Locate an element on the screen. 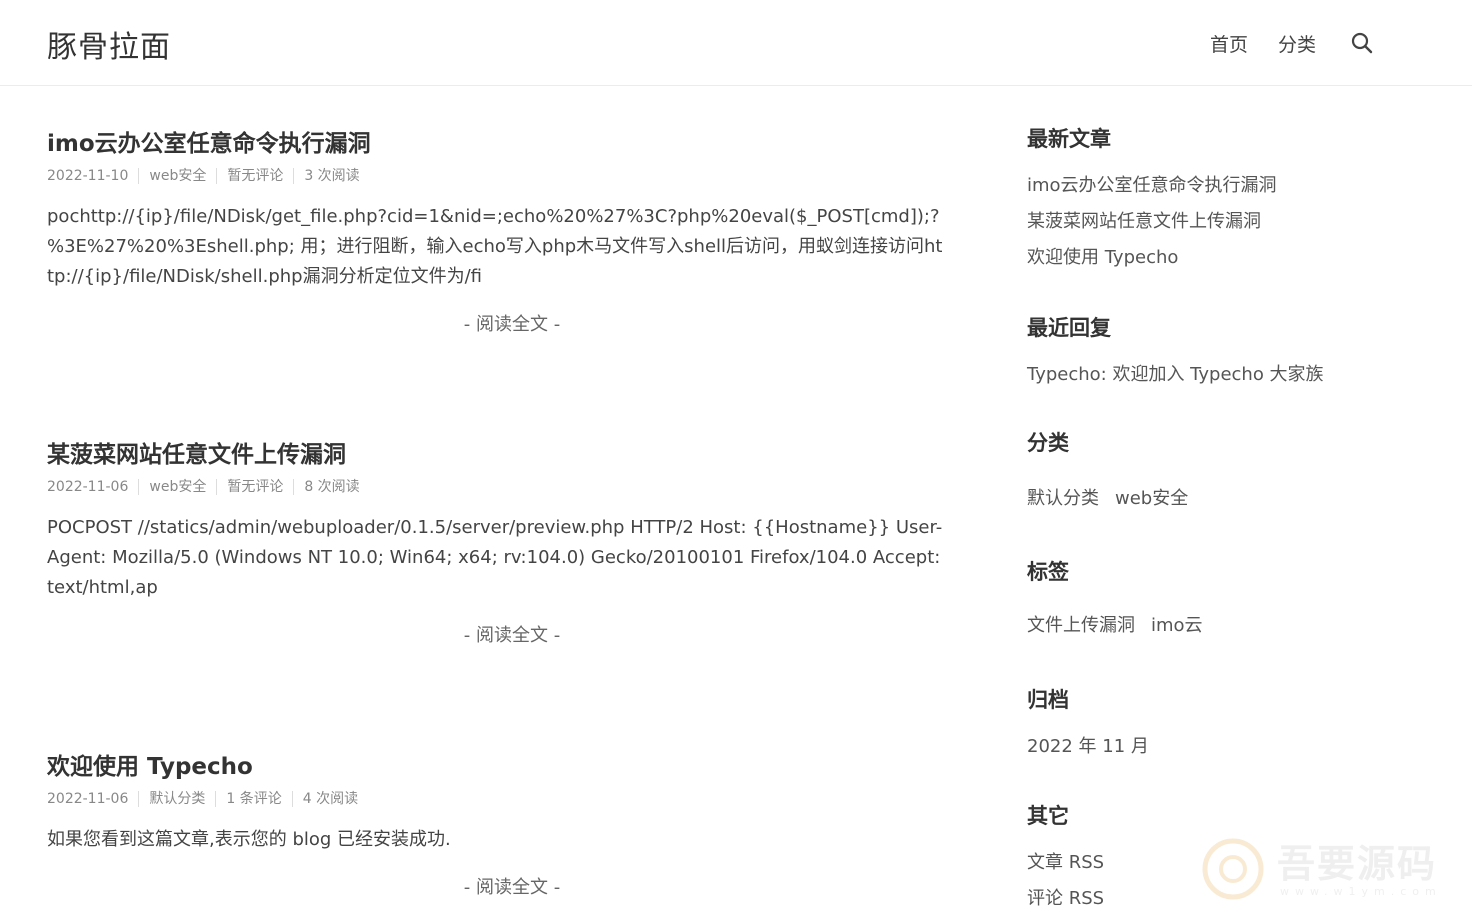  categories-list: 默认分类 web安全 is located at coordinates (1115, 497).